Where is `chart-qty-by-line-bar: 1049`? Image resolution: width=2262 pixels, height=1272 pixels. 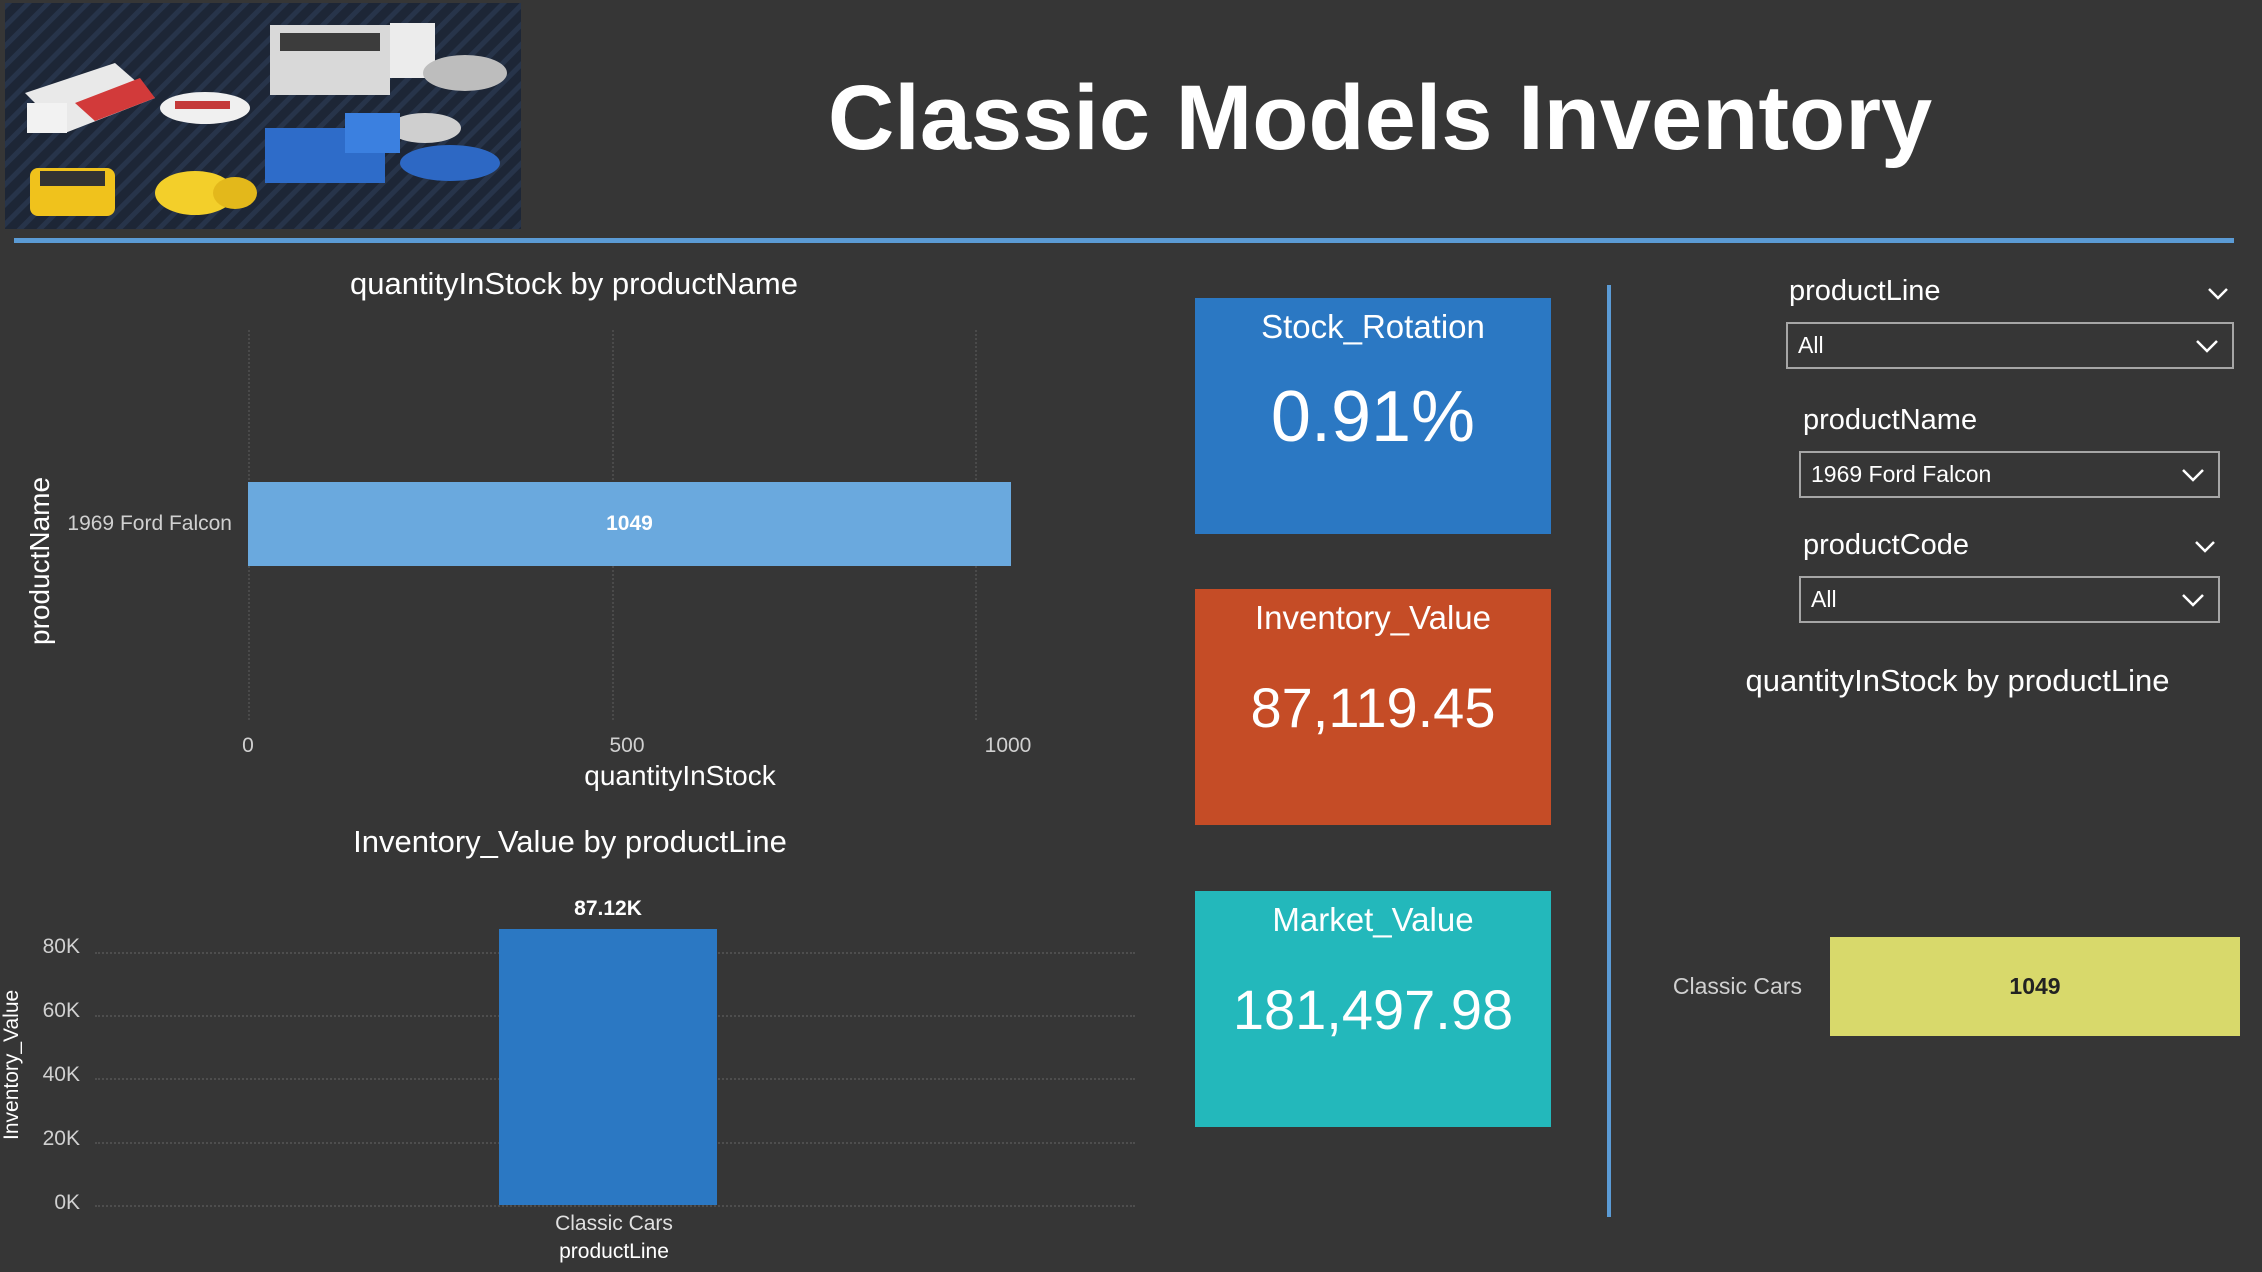
chart-qty-by-line-bar: 1049 is located at coordinates (2035, 986).